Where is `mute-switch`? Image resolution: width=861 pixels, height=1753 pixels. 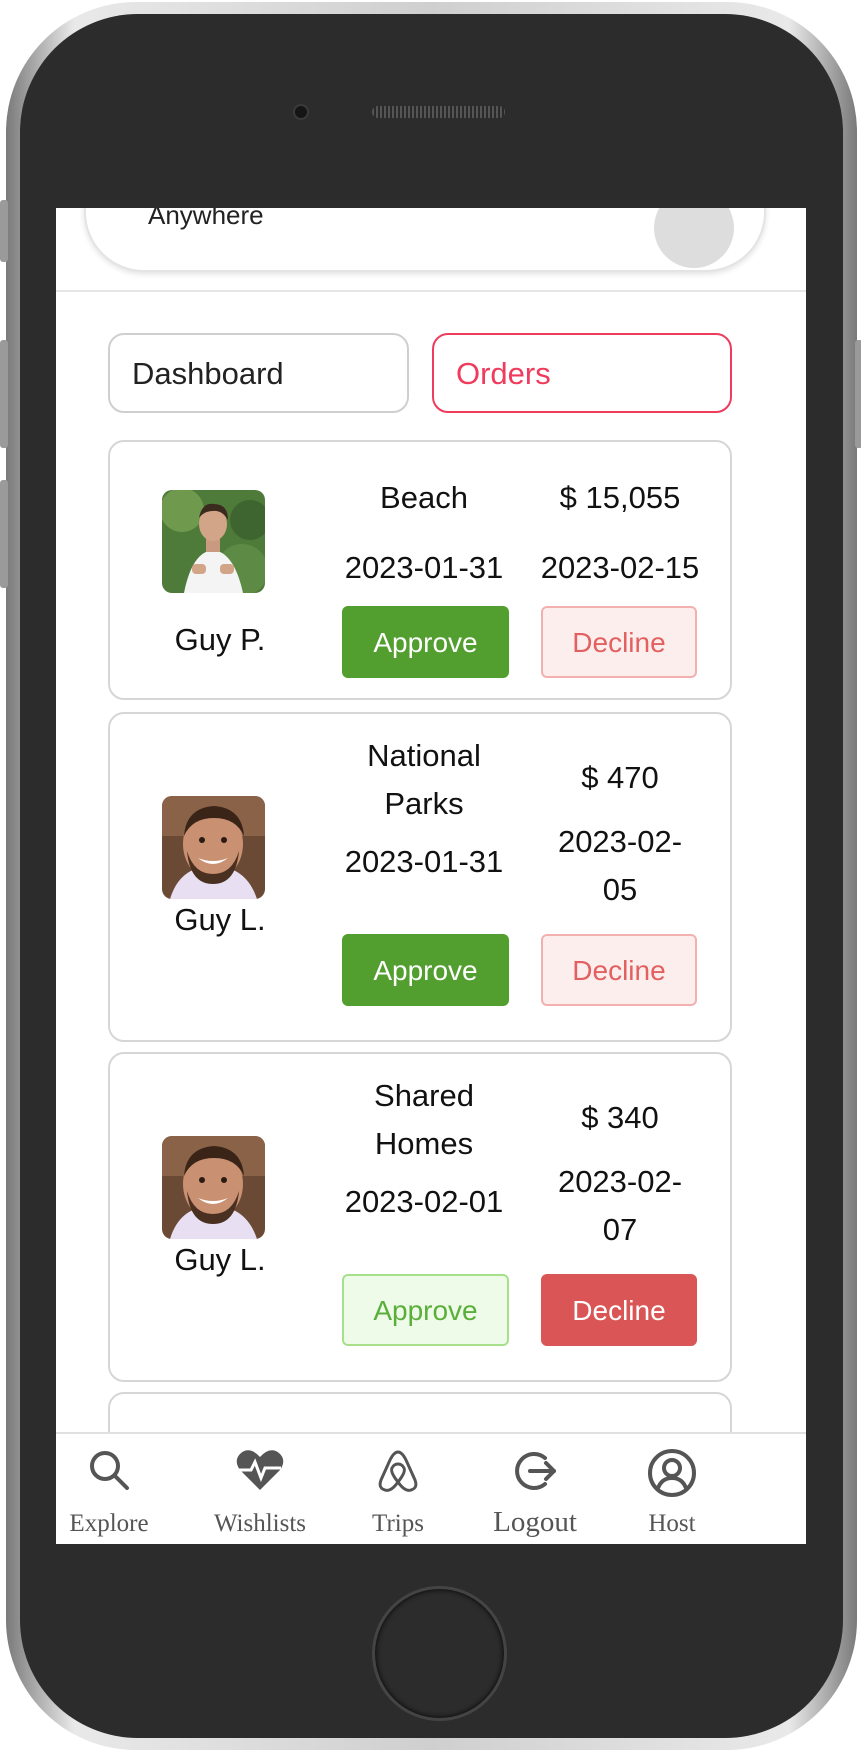
mute-switch is located at coordinates (4, 231).